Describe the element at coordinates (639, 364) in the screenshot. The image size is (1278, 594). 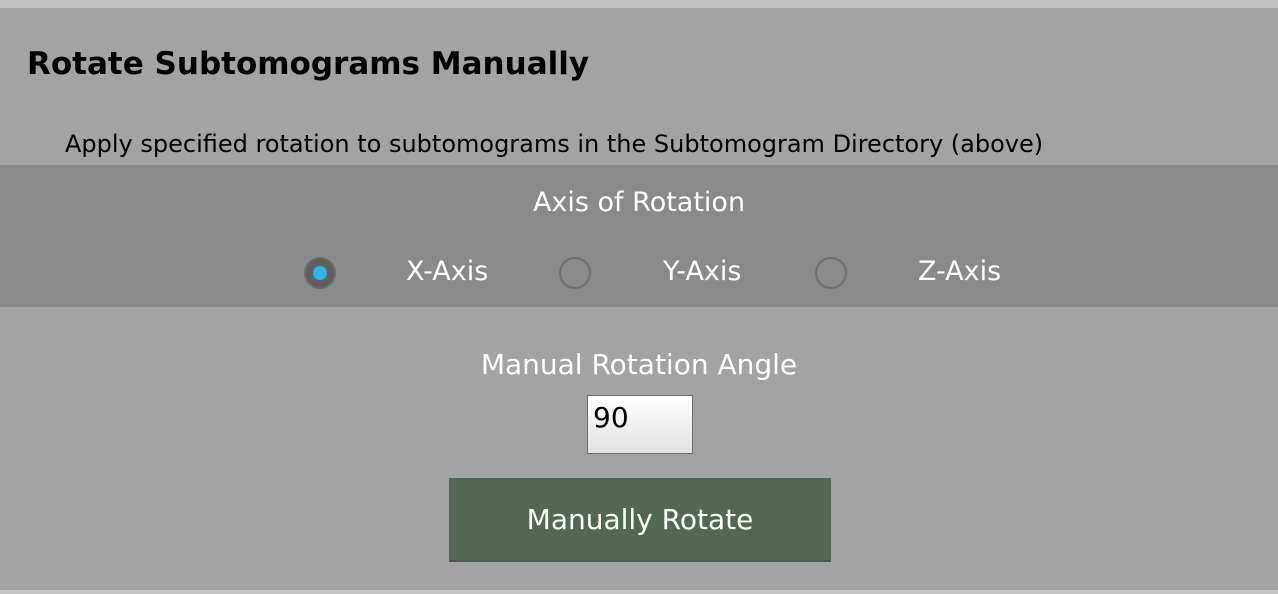
I see `rotation-angle-label: Manual Rotation Angle` at that location.